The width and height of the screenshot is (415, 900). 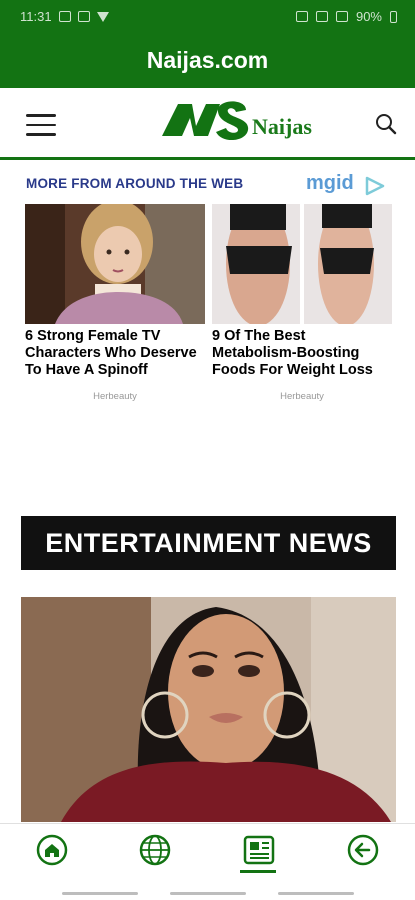 What do you see at coordinates (259, 850) in the screenshot?
I see `news-icon` at bounding box center [259, 850].